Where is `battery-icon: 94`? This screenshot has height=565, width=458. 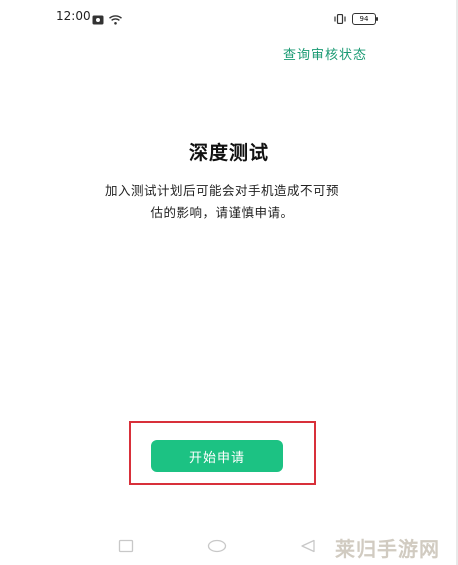
battery-icon: 94 is located at coordinates (365, 18).